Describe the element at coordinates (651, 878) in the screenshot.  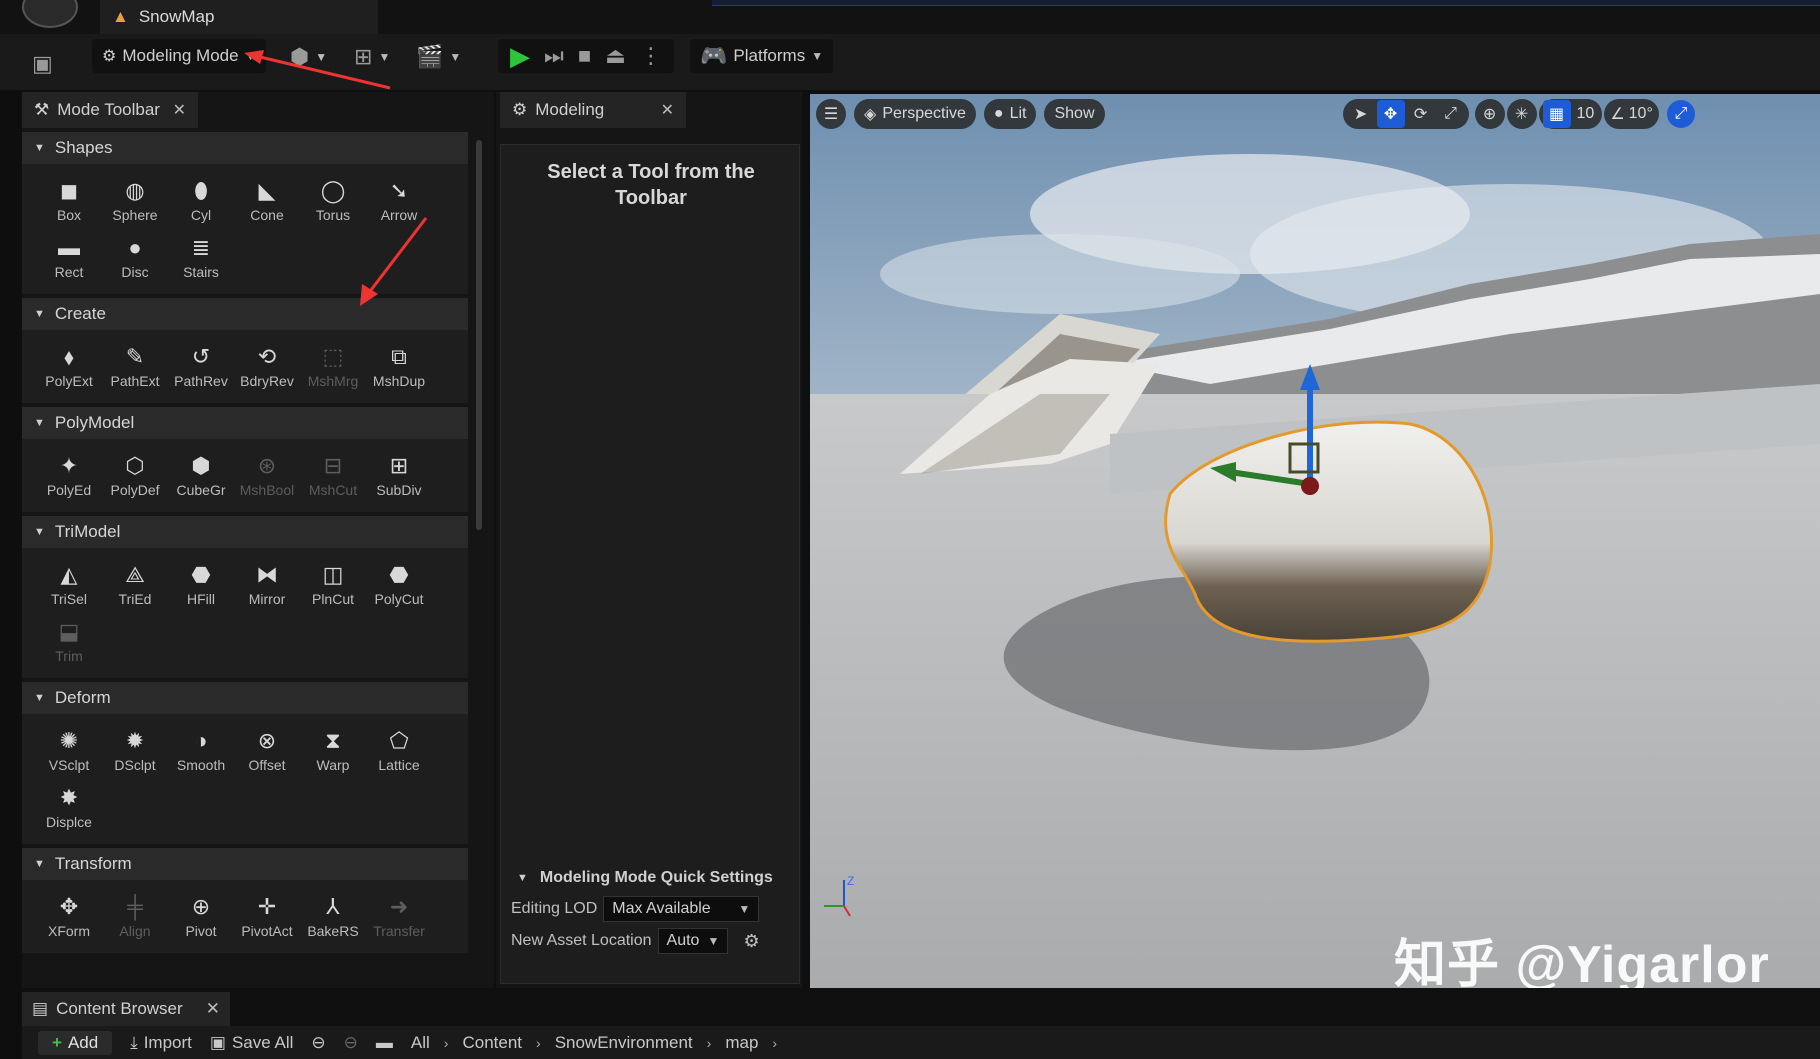
I see `quick-settings-header: ▼ Modeling Mode Quick Settings` at that location.